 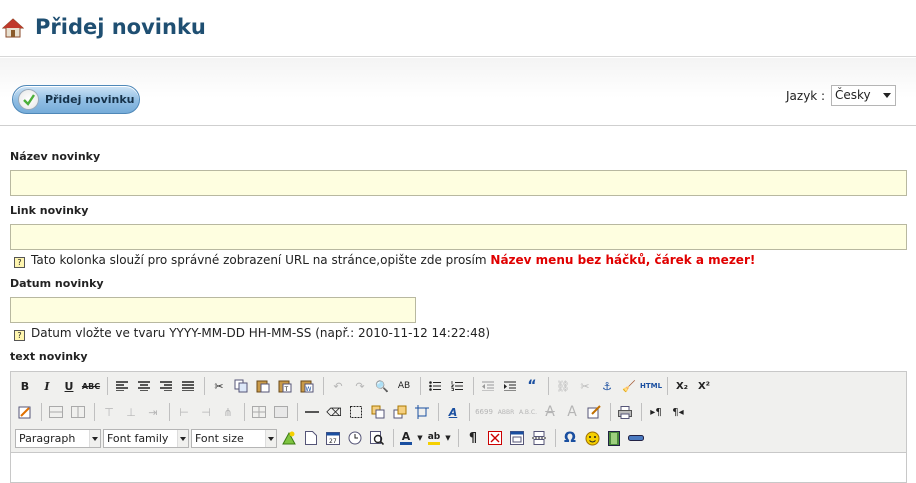 What do you see at coordinates (355, 438) in the screenshot?
I see `insert-time-icon` at bounding box center [355, 438].